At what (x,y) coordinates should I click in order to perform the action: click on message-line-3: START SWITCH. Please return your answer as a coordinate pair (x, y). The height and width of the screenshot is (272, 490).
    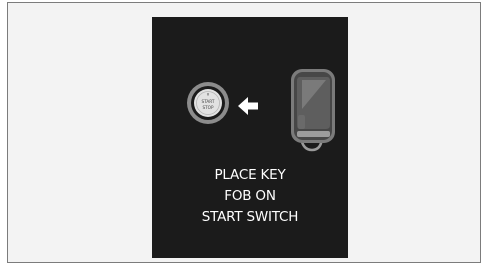
    Looking at the image, I should click on (250, 217).